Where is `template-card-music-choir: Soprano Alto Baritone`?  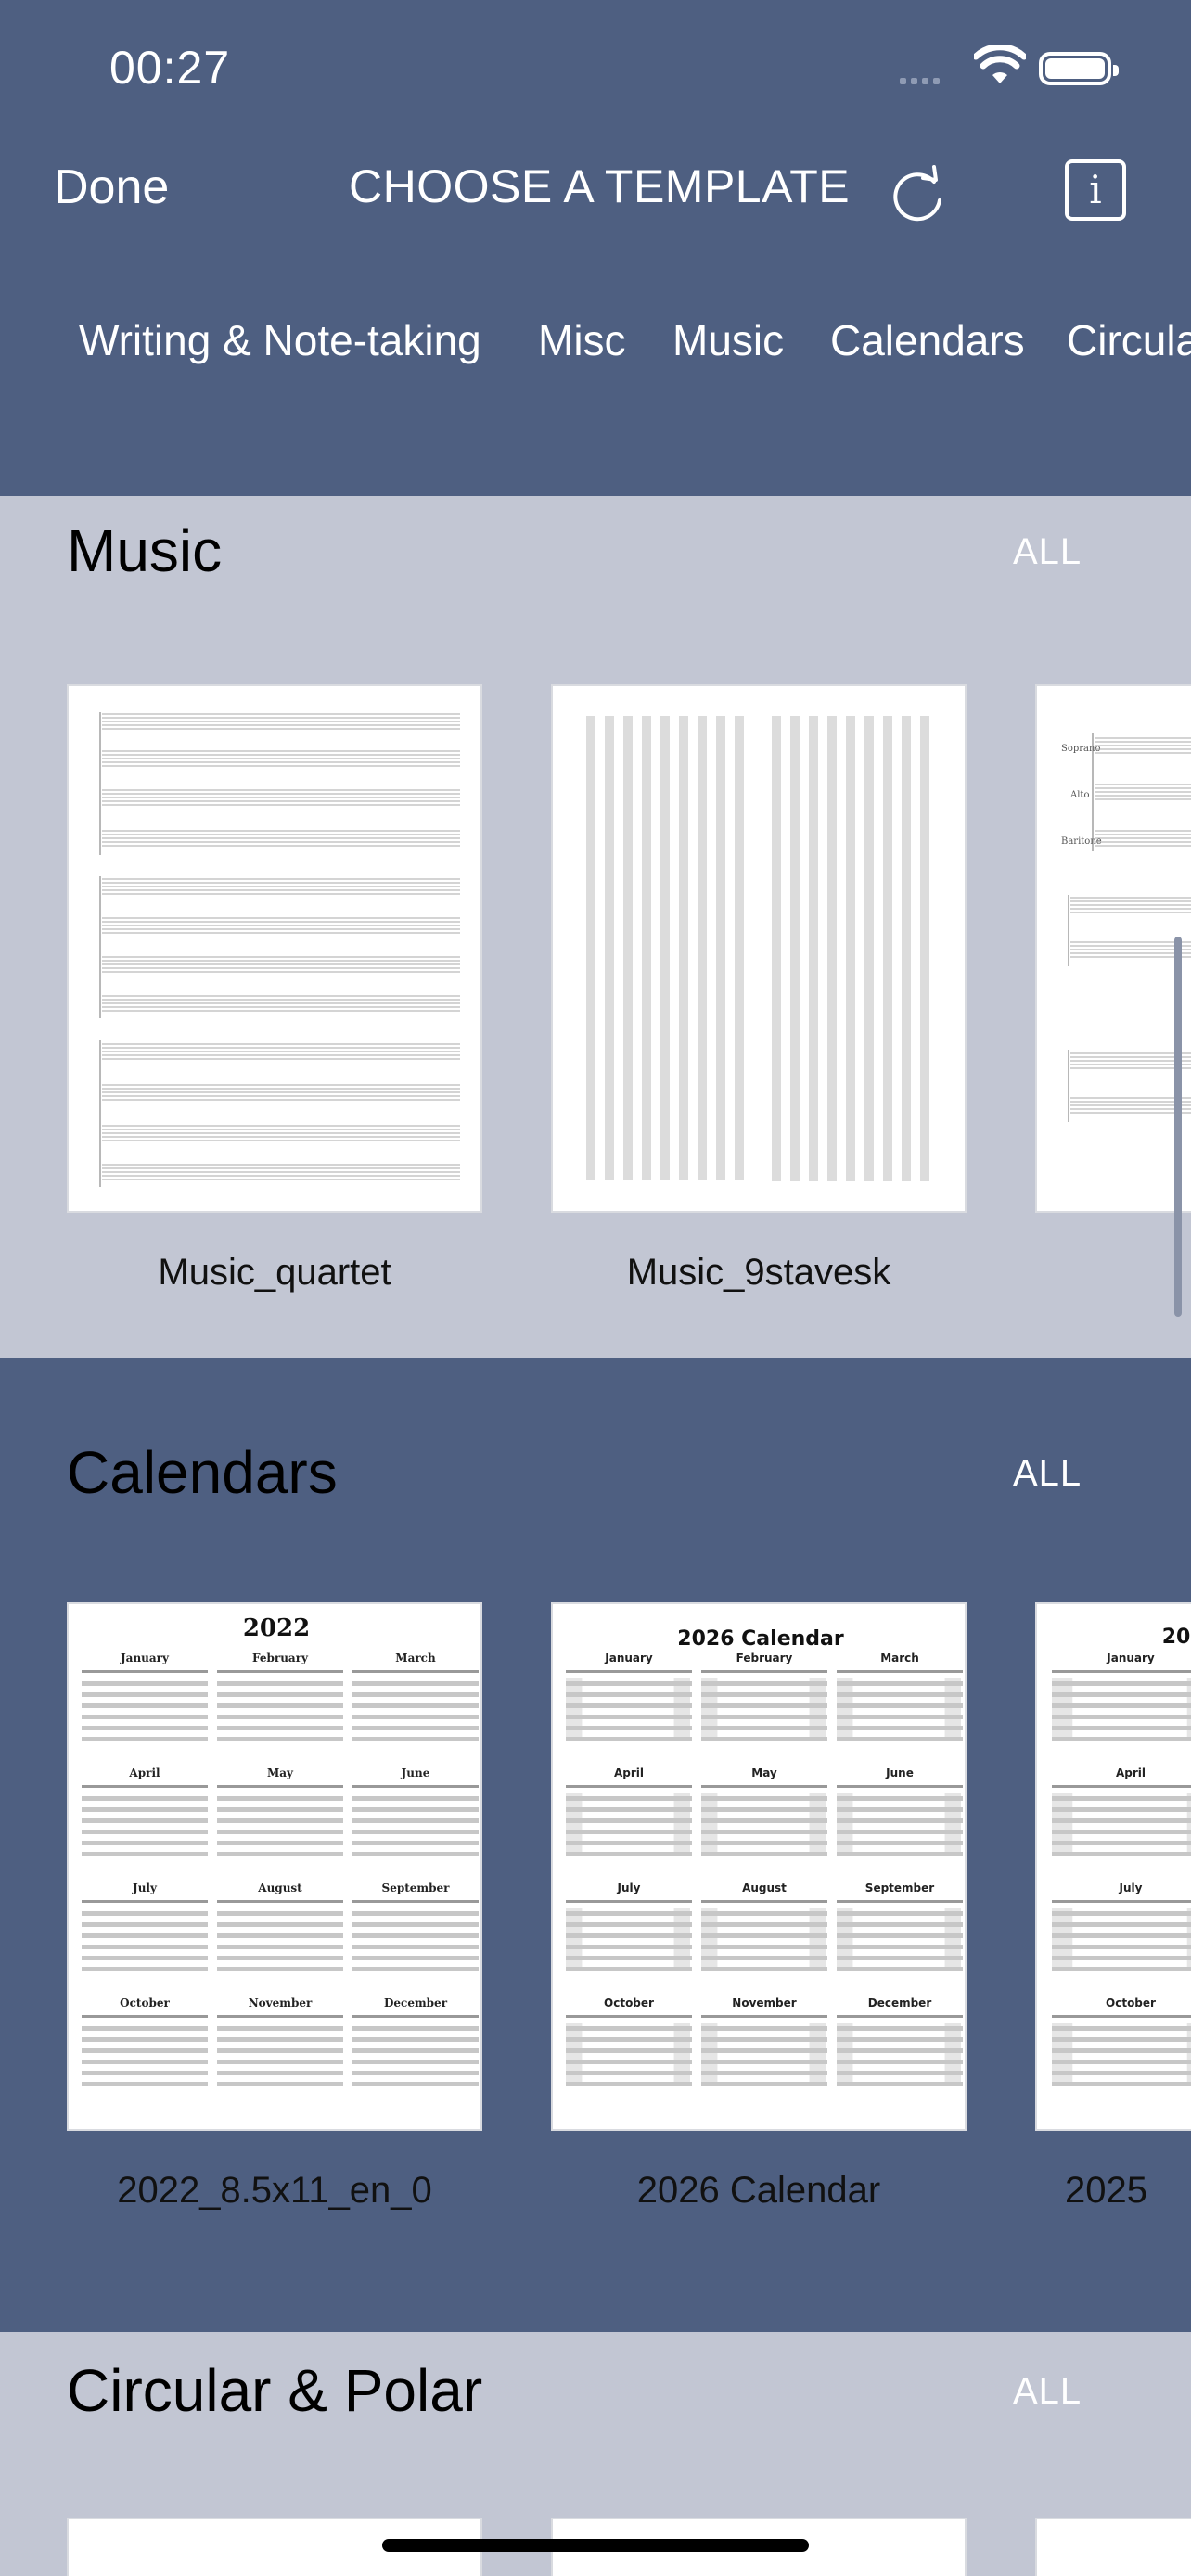
template-card-music-choir: Soprano Alto Baritone is located at coordinates (1113, 948).